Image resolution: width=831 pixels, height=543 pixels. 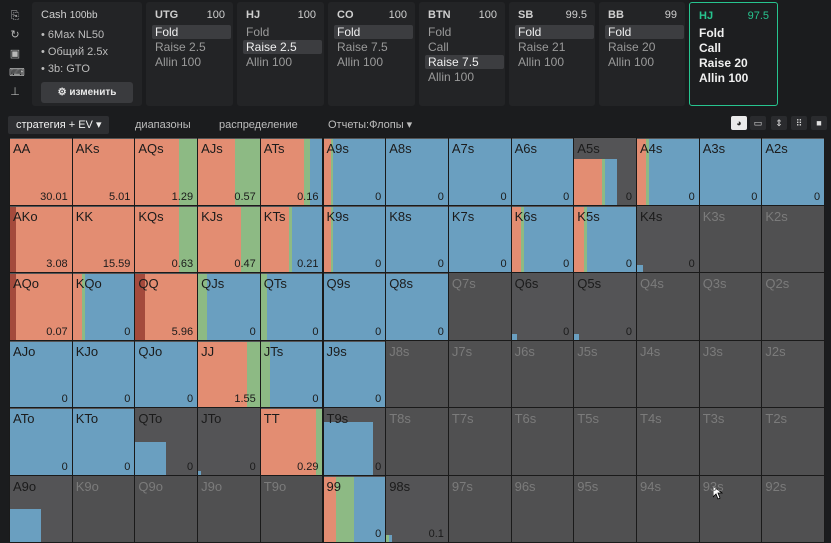 I want to click on hand-cell-AJs: AJs0.57, so click(x=229, y=171).